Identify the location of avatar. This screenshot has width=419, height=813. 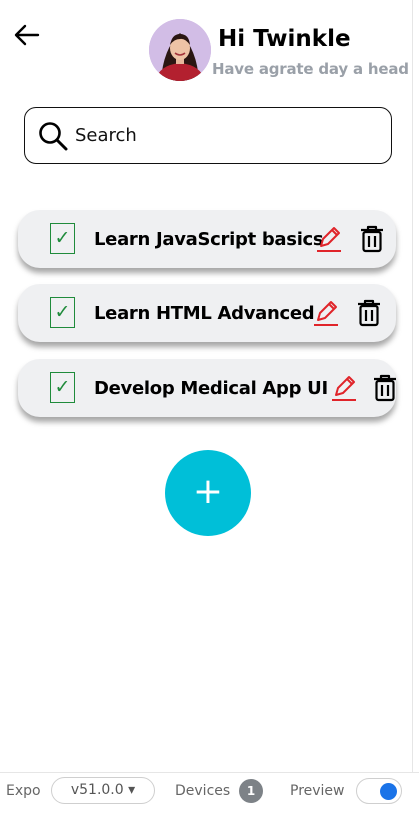
(180, 50).